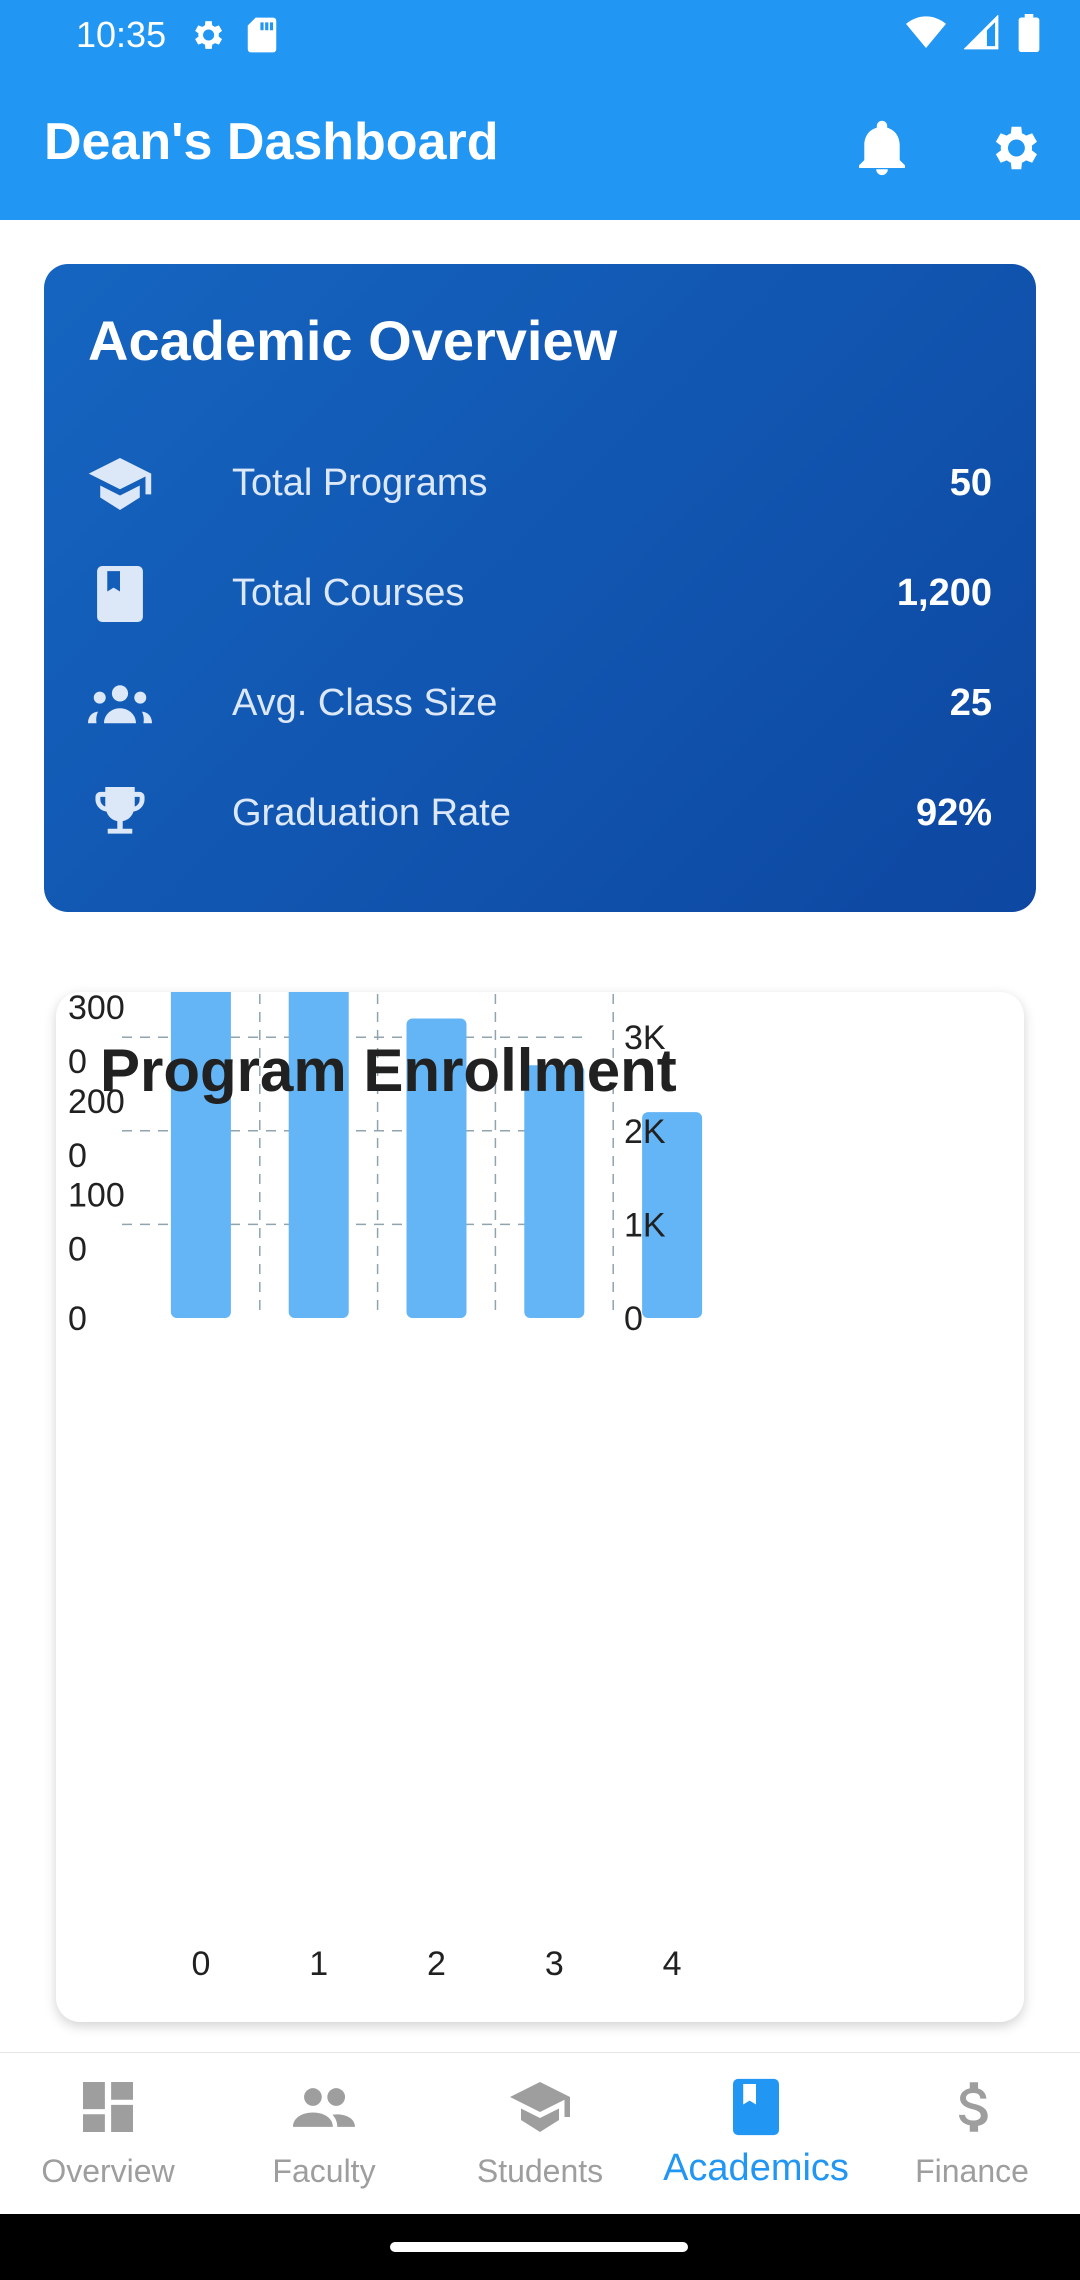 The image size is (1080, 2280). Describe the element at coordinates (207, 37) in the screenshot. I see `settings-icon` at that location.